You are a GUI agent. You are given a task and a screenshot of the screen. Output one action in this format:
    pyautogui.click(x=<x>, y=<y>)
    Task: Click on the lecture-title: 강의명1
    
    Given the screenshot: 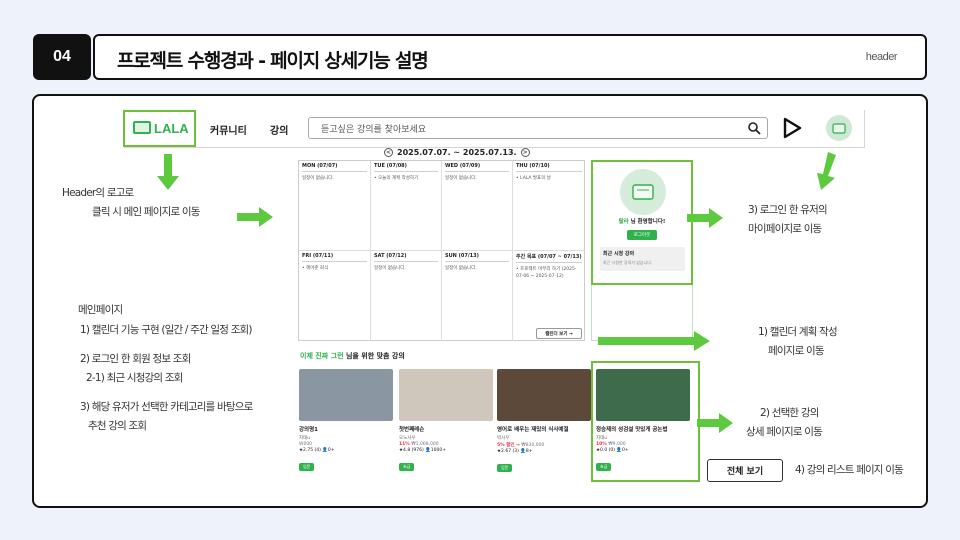 What is the action you would take?
    pyautogui.click(x=309, y=430)
    